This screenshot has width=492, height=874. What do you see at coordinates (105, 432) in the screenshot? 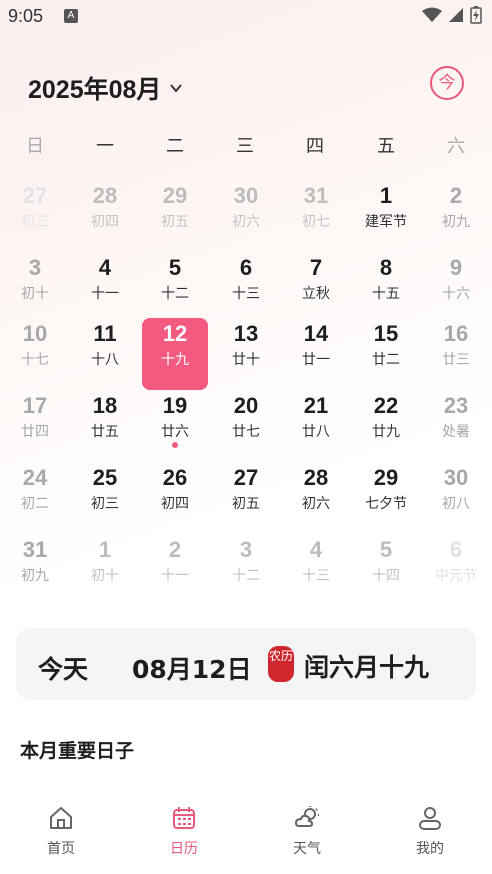
I see `lunar-label: 廿五` at bounding box center [105, 432].